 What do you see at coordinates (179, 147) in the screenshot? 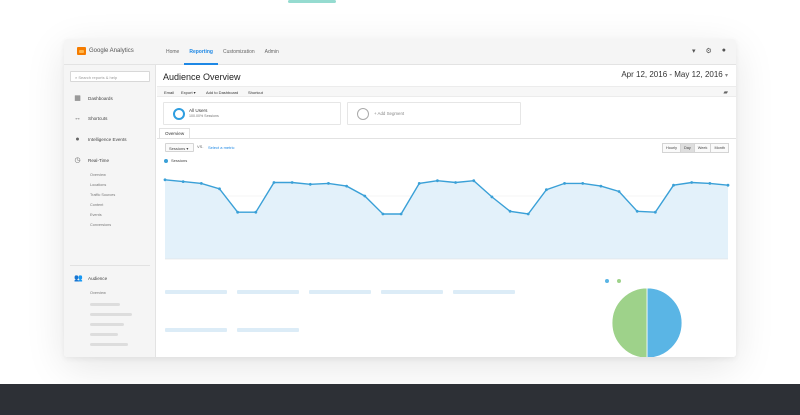
I see `metric-select: Sessions ▾` at bounding box center [179, 147].